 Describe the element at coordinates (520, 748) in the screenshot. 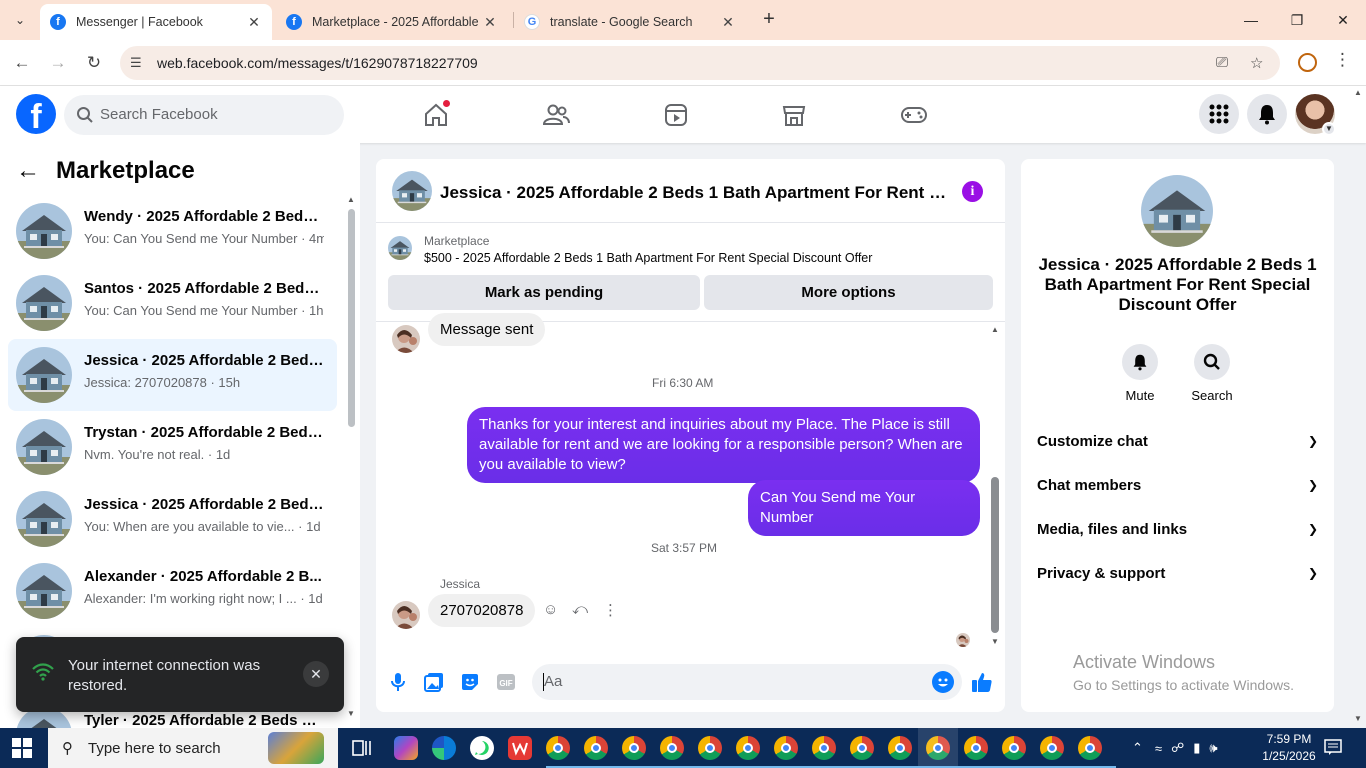

I see `wps-office-icon` at that location.